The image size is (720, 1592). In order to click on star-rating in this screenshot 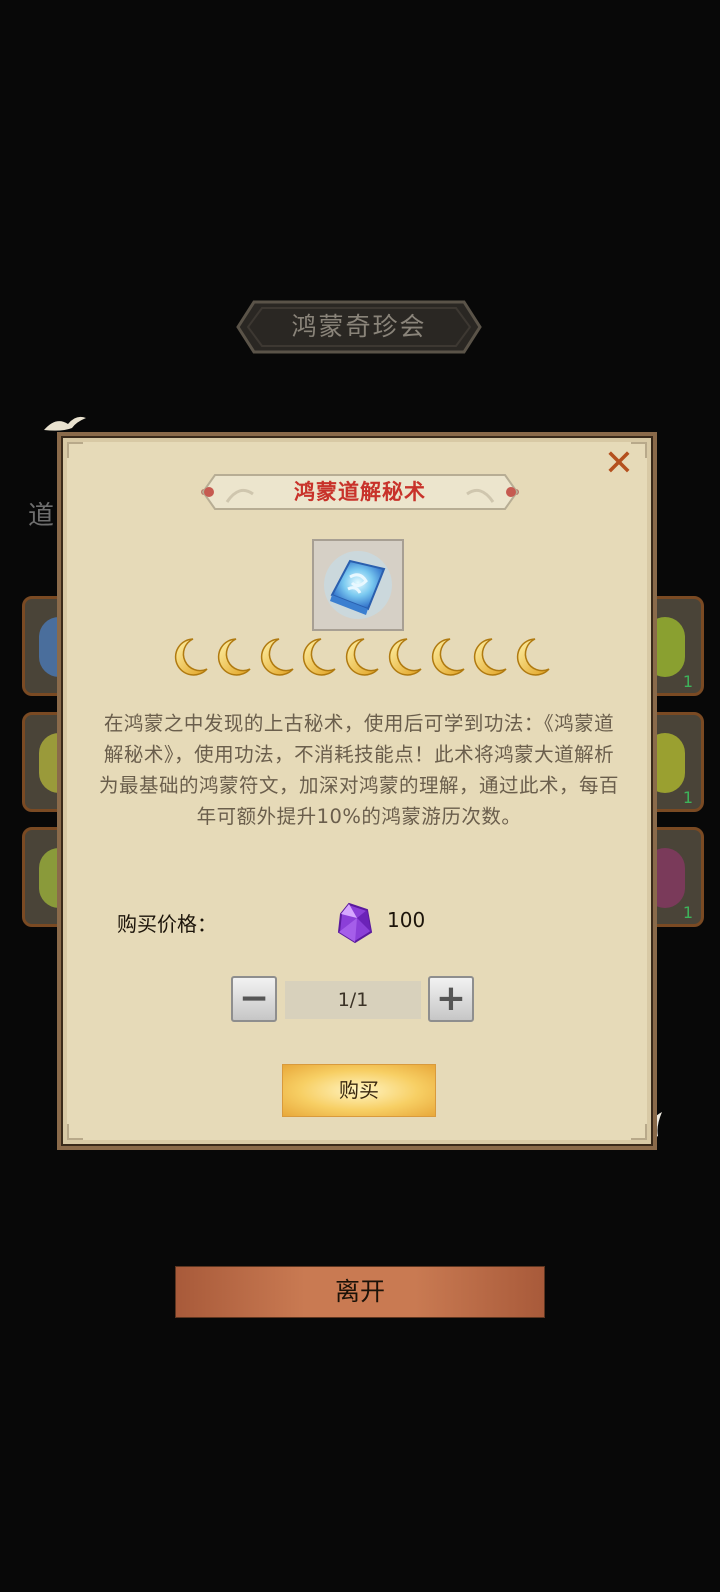, I will do `click(361, 658)`.